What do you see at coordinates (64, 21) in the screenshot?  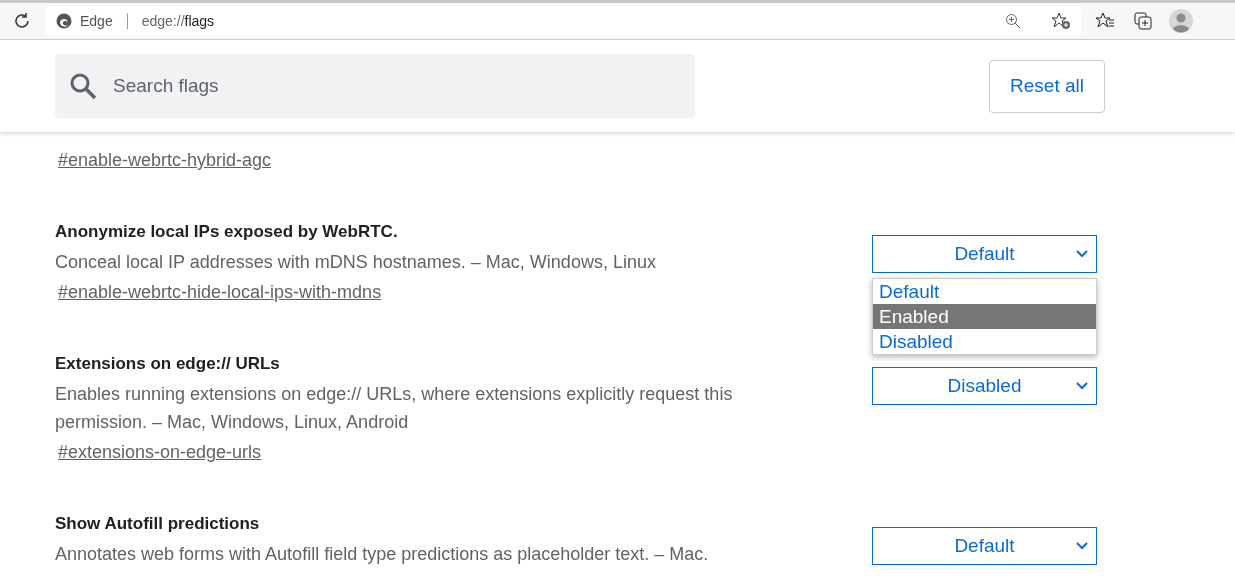 I see `browser-logo-icon` at bounding box center [64, 21].